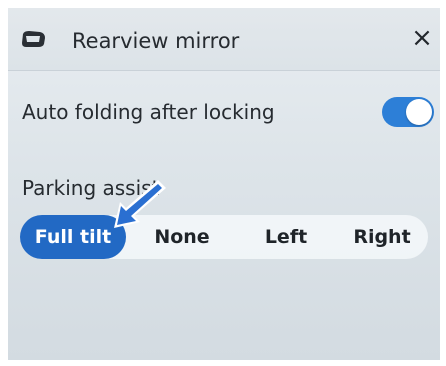 Image resolution: width=446 pixels, height=366 pixels. Describe the element at coordinates (33, 39) in the screenshot. I see `mirror-icon` at that location.